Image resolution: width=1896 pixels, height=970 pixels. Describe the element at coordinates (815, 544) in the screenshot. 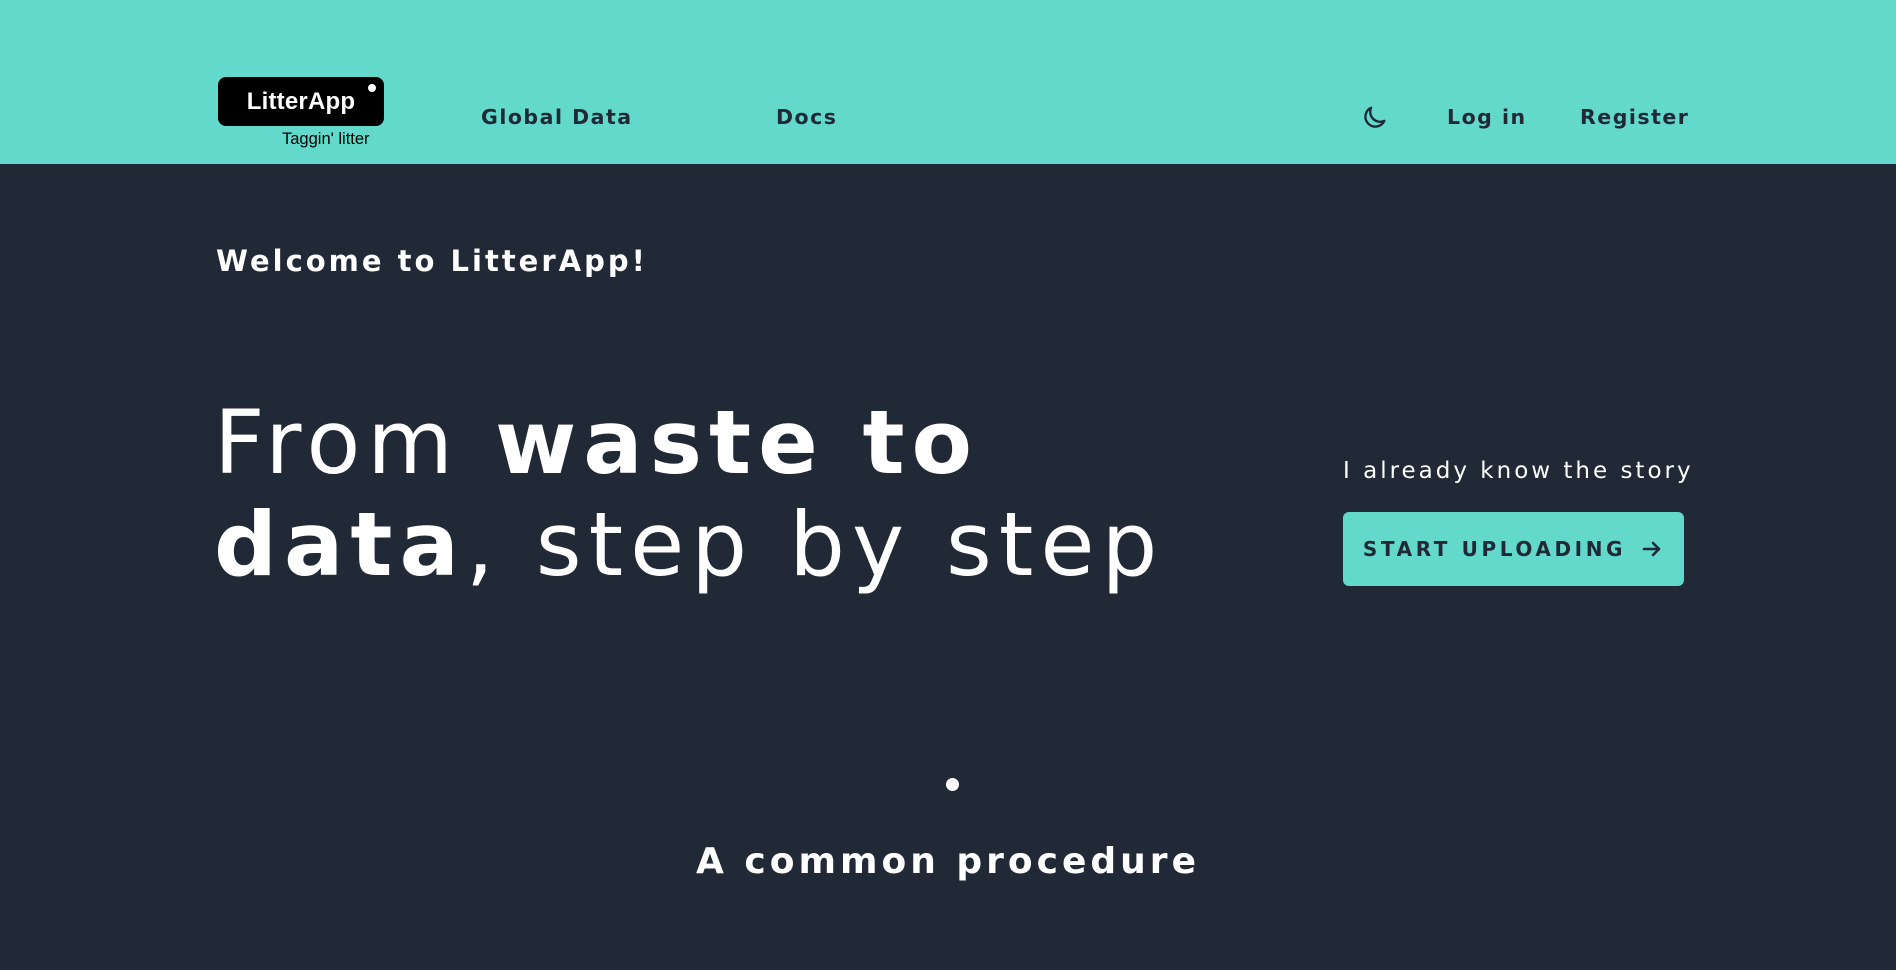

I see `headline-part-step-by-step: , step by step` at that location.